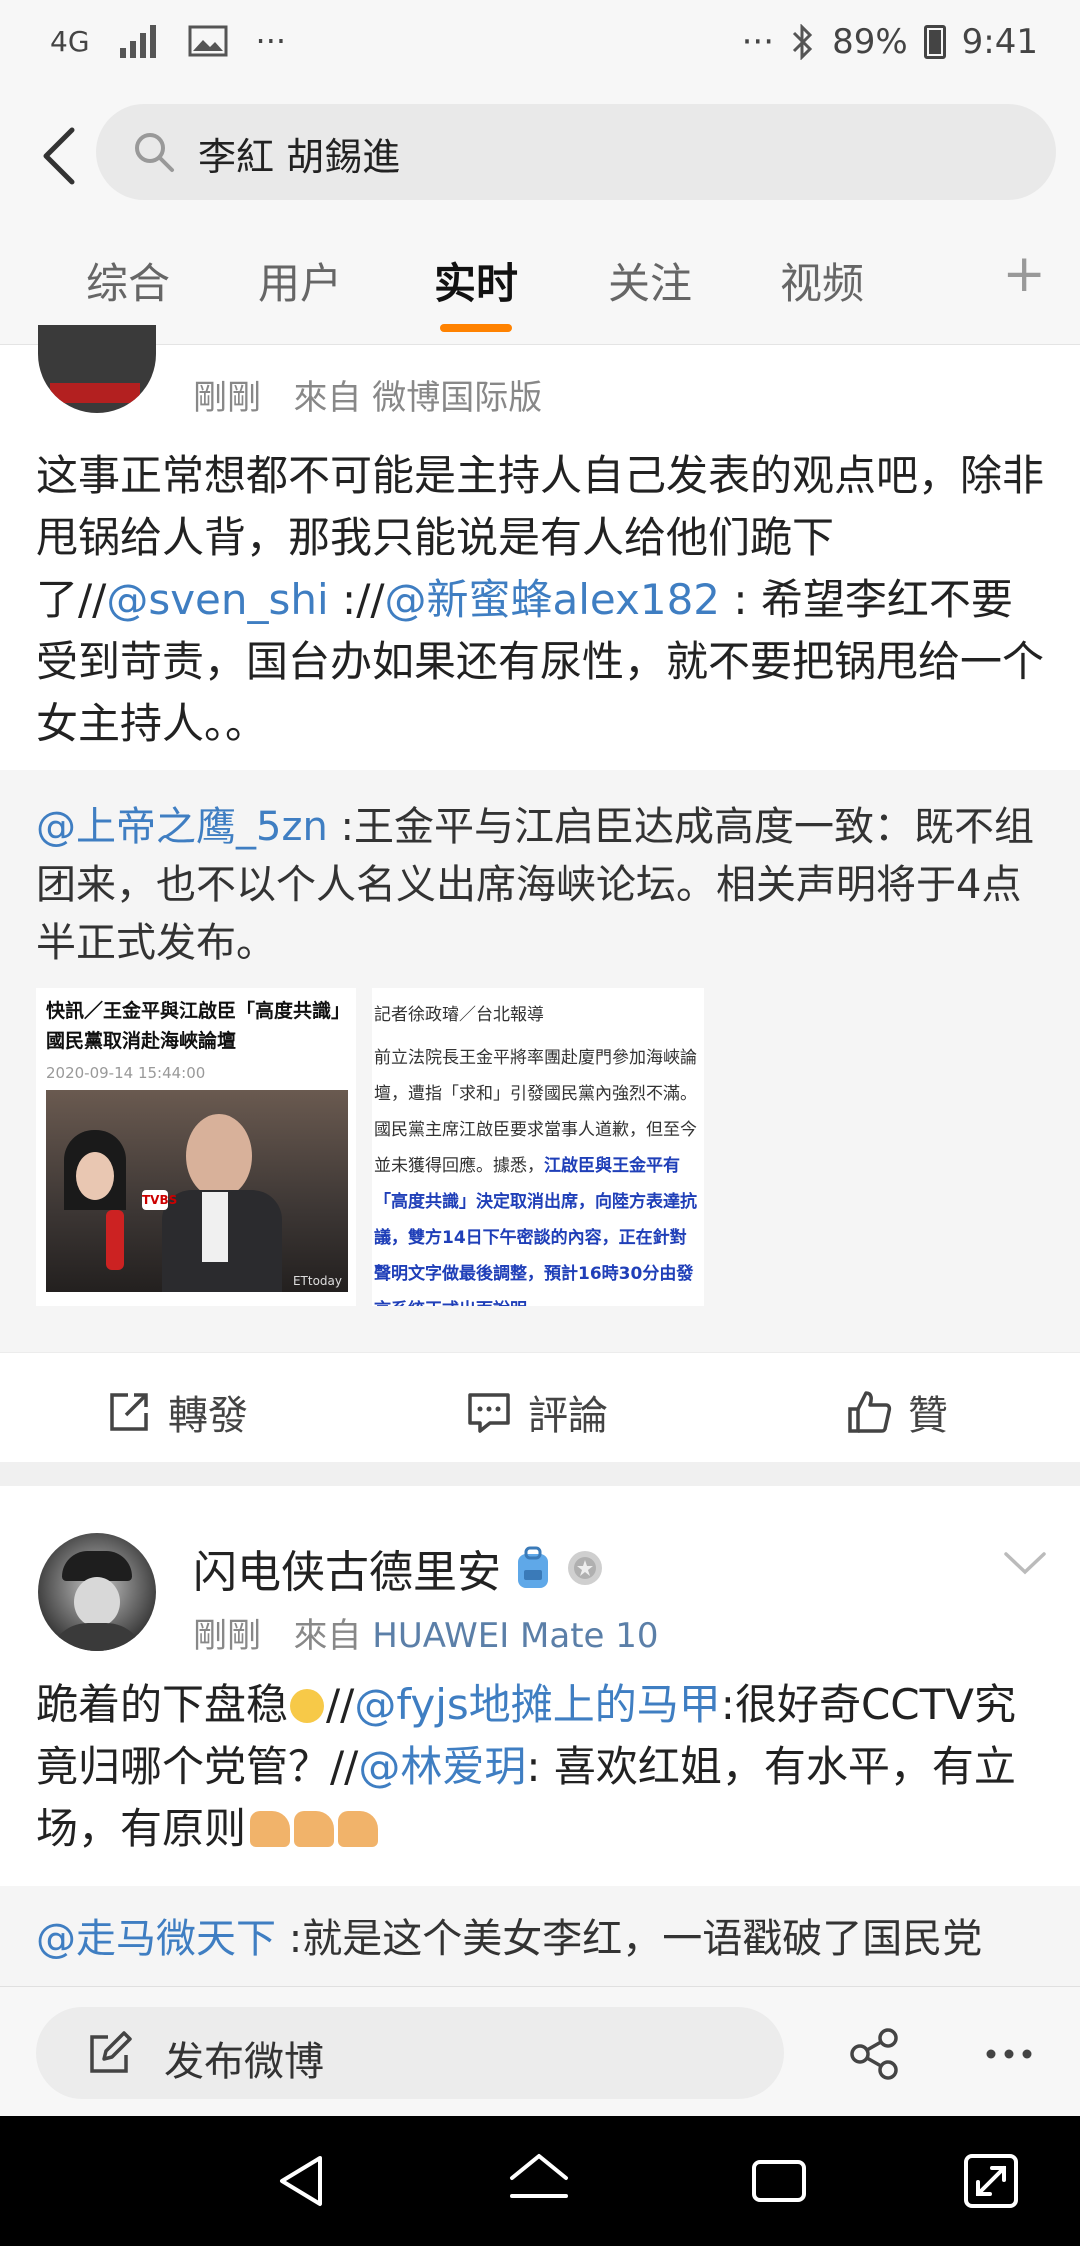  I want to click on avatar-graphic, so click(95, 393).